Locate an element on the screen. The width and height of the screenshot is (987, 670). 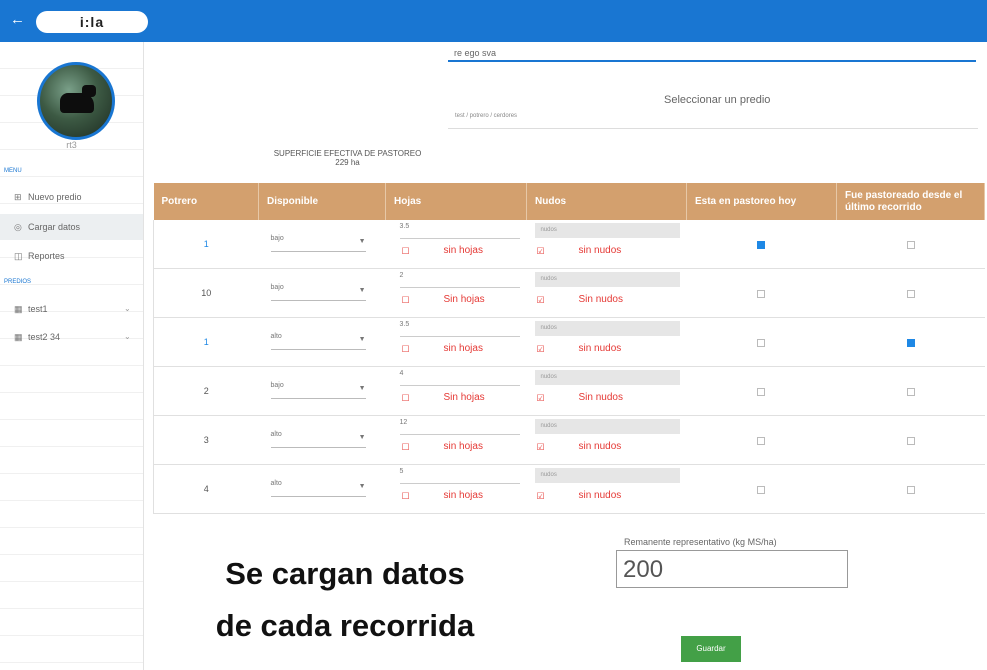
disponible-cell: alto ▼ is located at coordinates (322, 342).